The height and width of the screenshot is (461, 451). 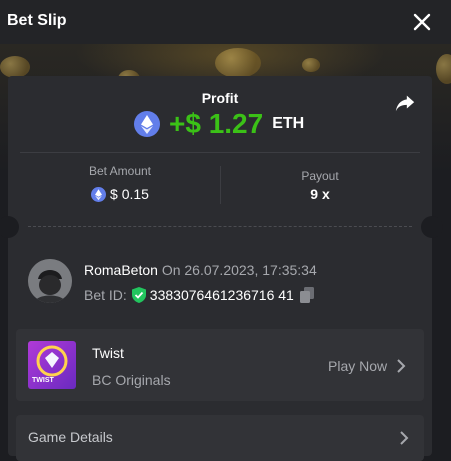 I want to click on play-now-button: Play Now, so click(x=367, y=366).